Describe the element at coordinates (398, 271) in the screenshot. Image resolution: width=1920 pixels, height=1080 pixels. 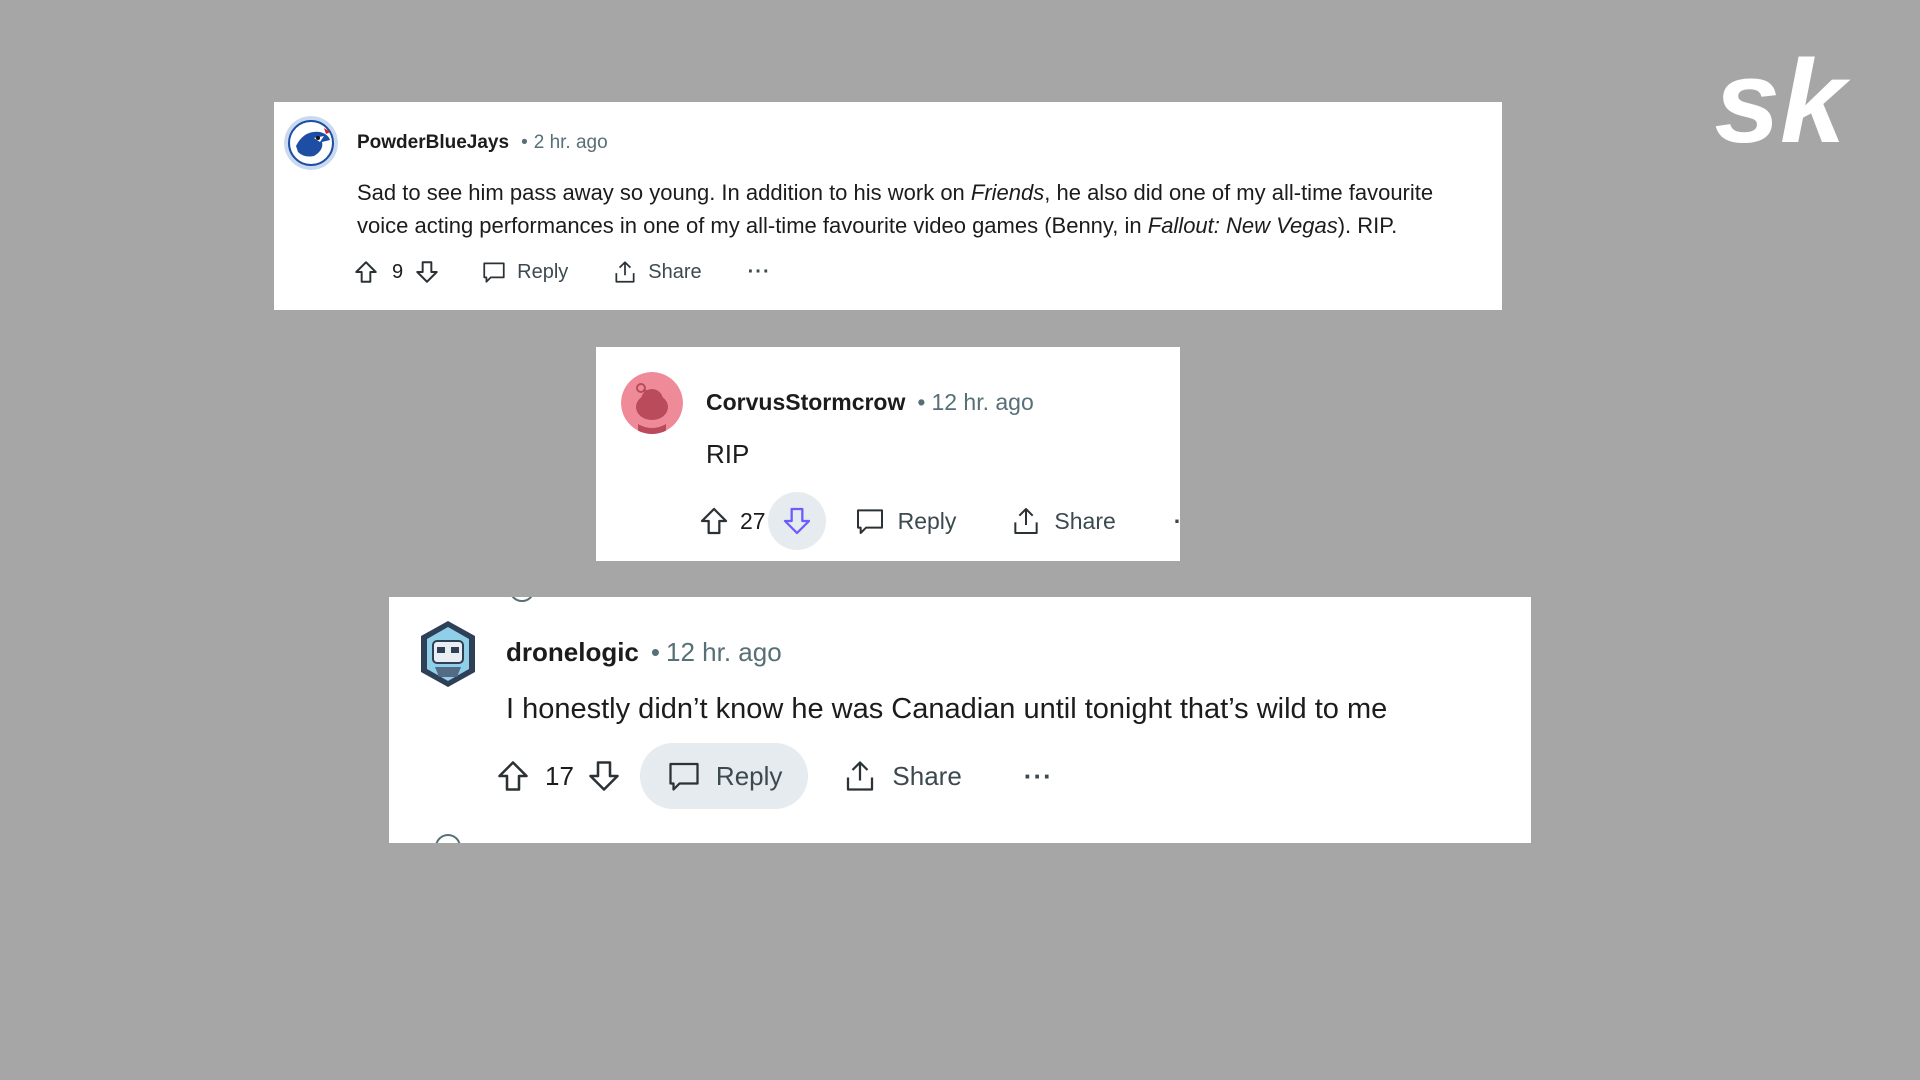
I see `vote-count: 9` at that location.